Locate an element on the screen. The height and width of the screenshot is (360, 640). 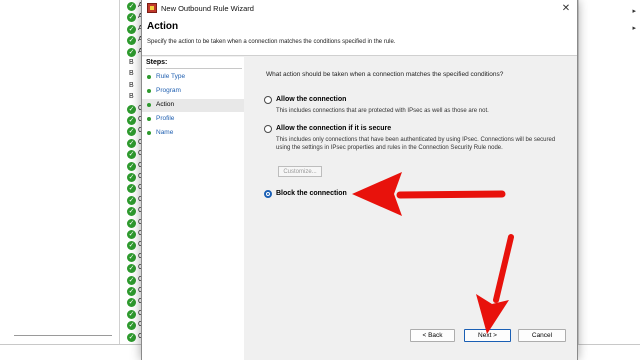
allow-secure-label: Allow the connection if it is secure is located at coordinates (333, 128).